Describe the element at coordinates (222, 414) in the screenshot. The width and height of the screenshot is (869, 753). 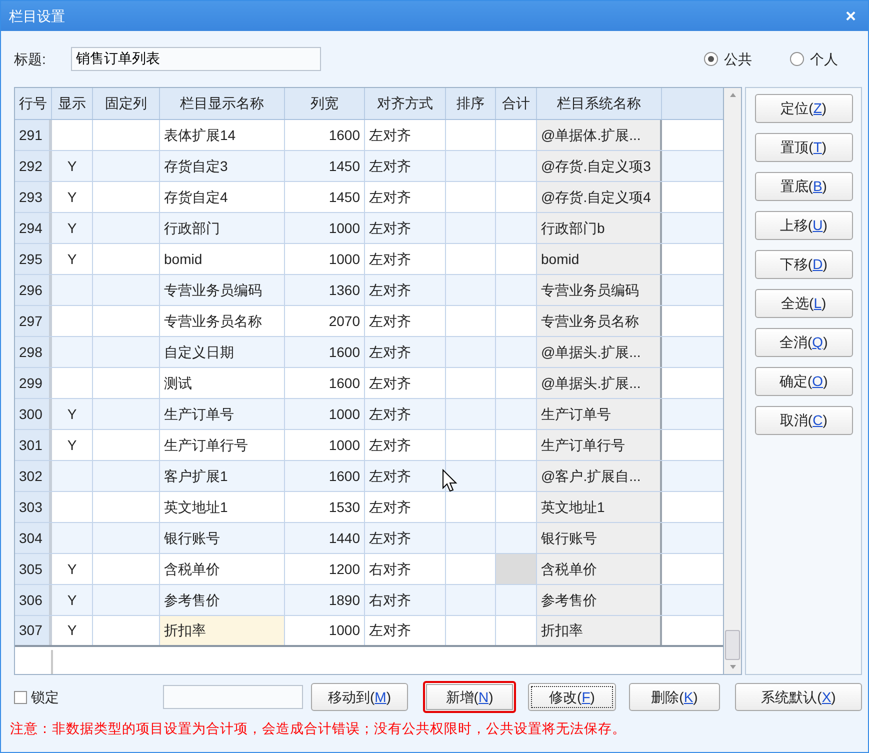
I see `table-cell: 生产订单号` at that location.